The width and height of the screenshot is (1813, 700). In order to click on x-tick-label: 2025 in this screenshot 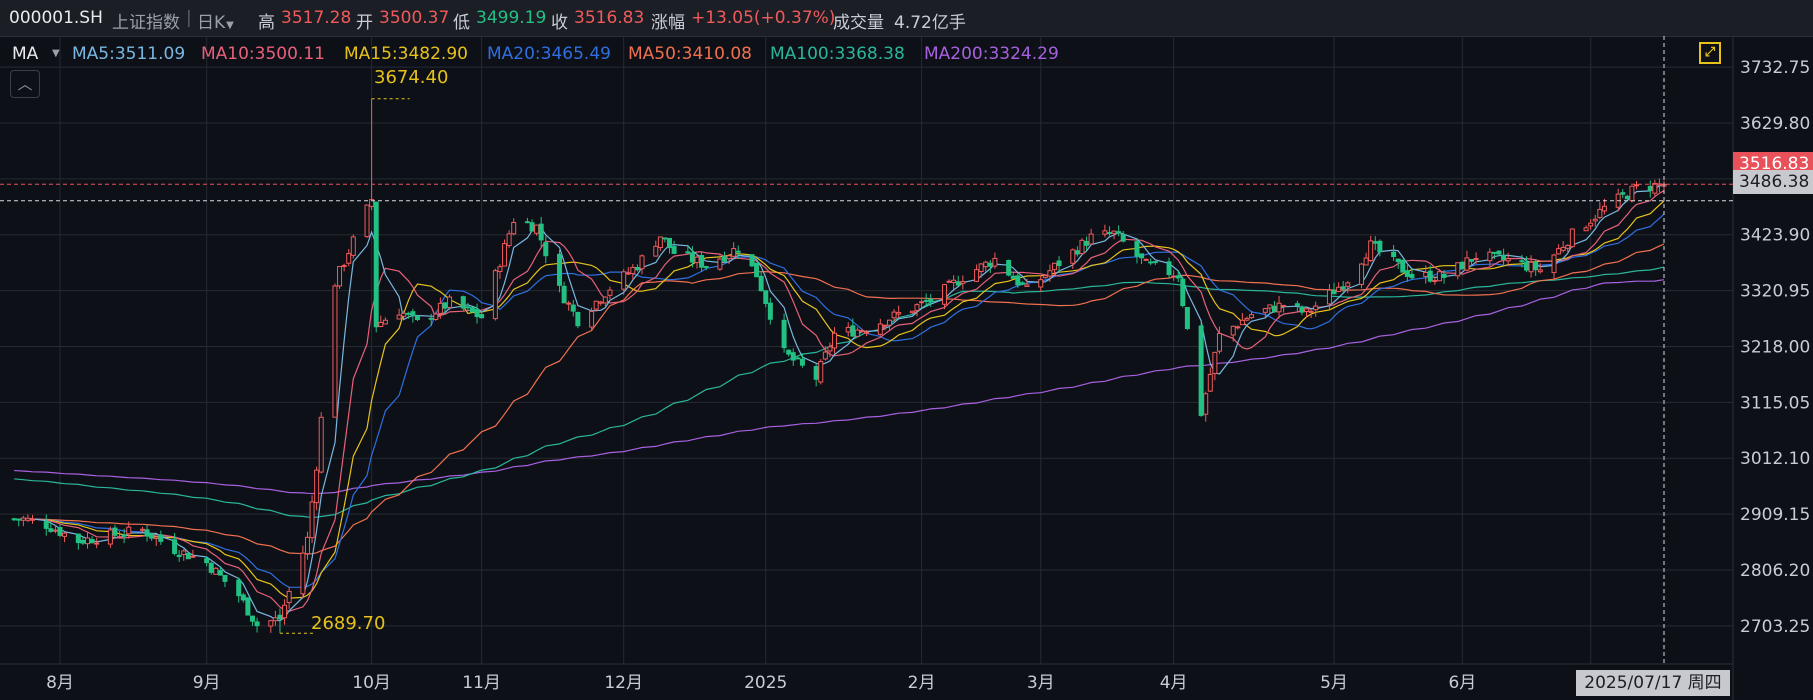, I will do `click(765, 683)`.